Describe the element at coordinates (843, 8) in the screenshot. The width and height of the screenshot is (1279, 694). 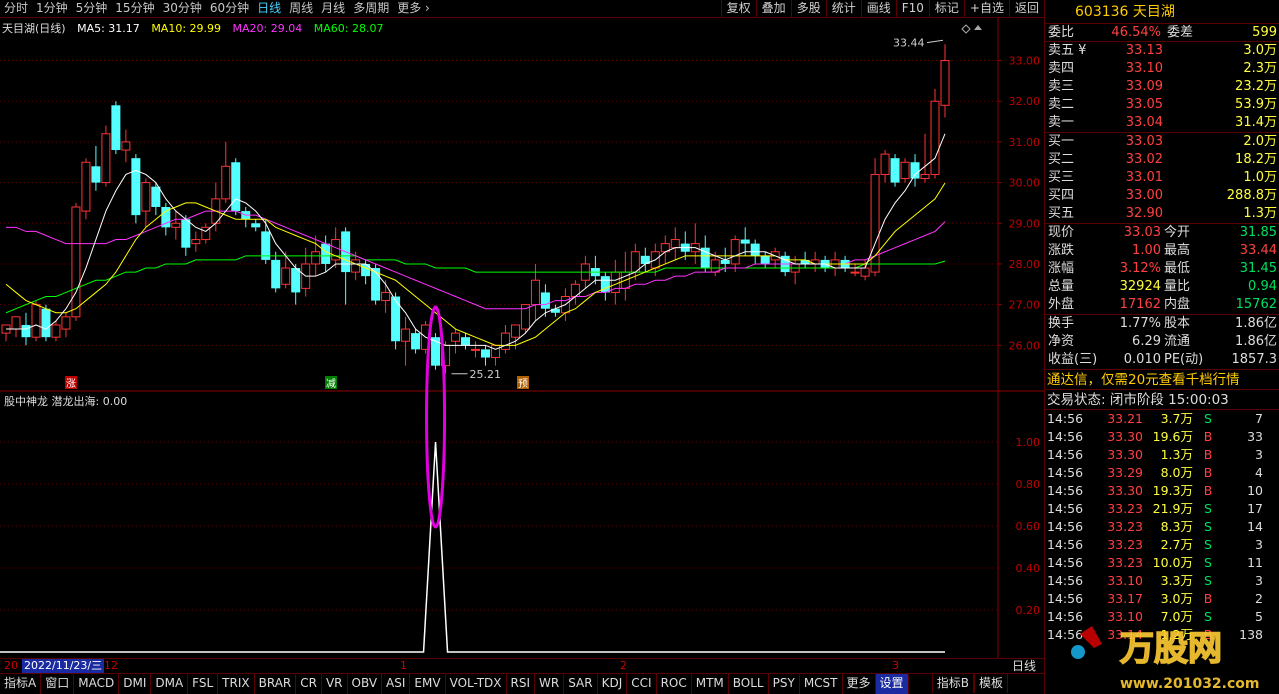
I see `toolbar-button: 统计` at that location.